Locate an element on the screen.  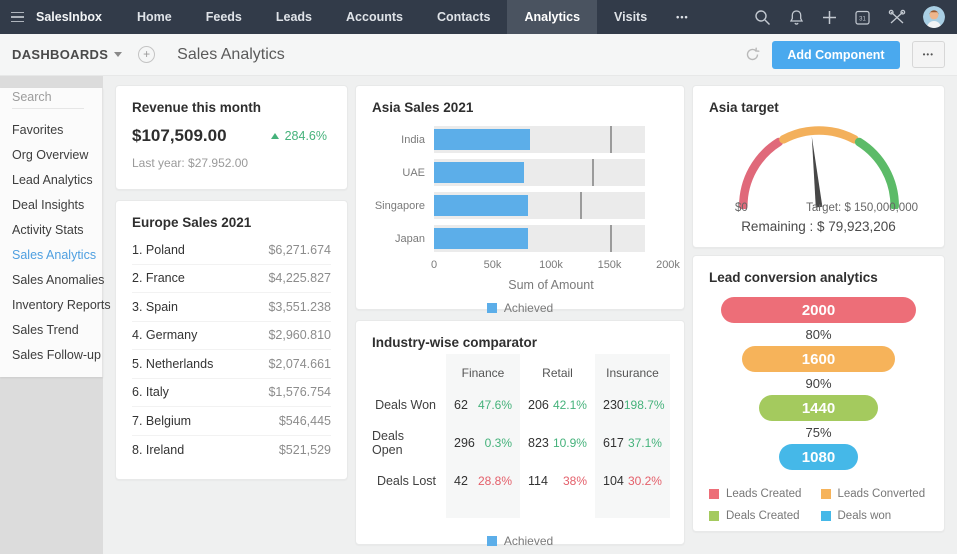
dashboards-label: DASHBOARDS is located at coordinates (60, 54).